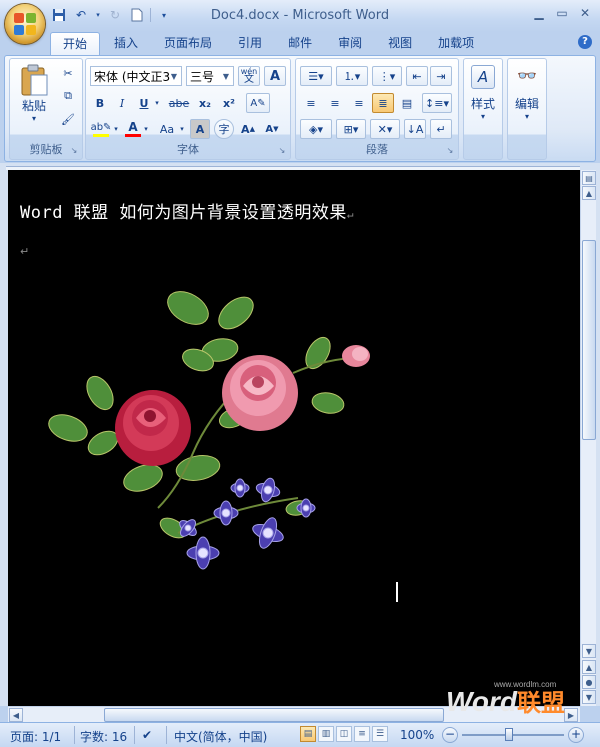 The image size is (600, 747). I want to click on vertical-scroll-thumb, so click(589, 340).